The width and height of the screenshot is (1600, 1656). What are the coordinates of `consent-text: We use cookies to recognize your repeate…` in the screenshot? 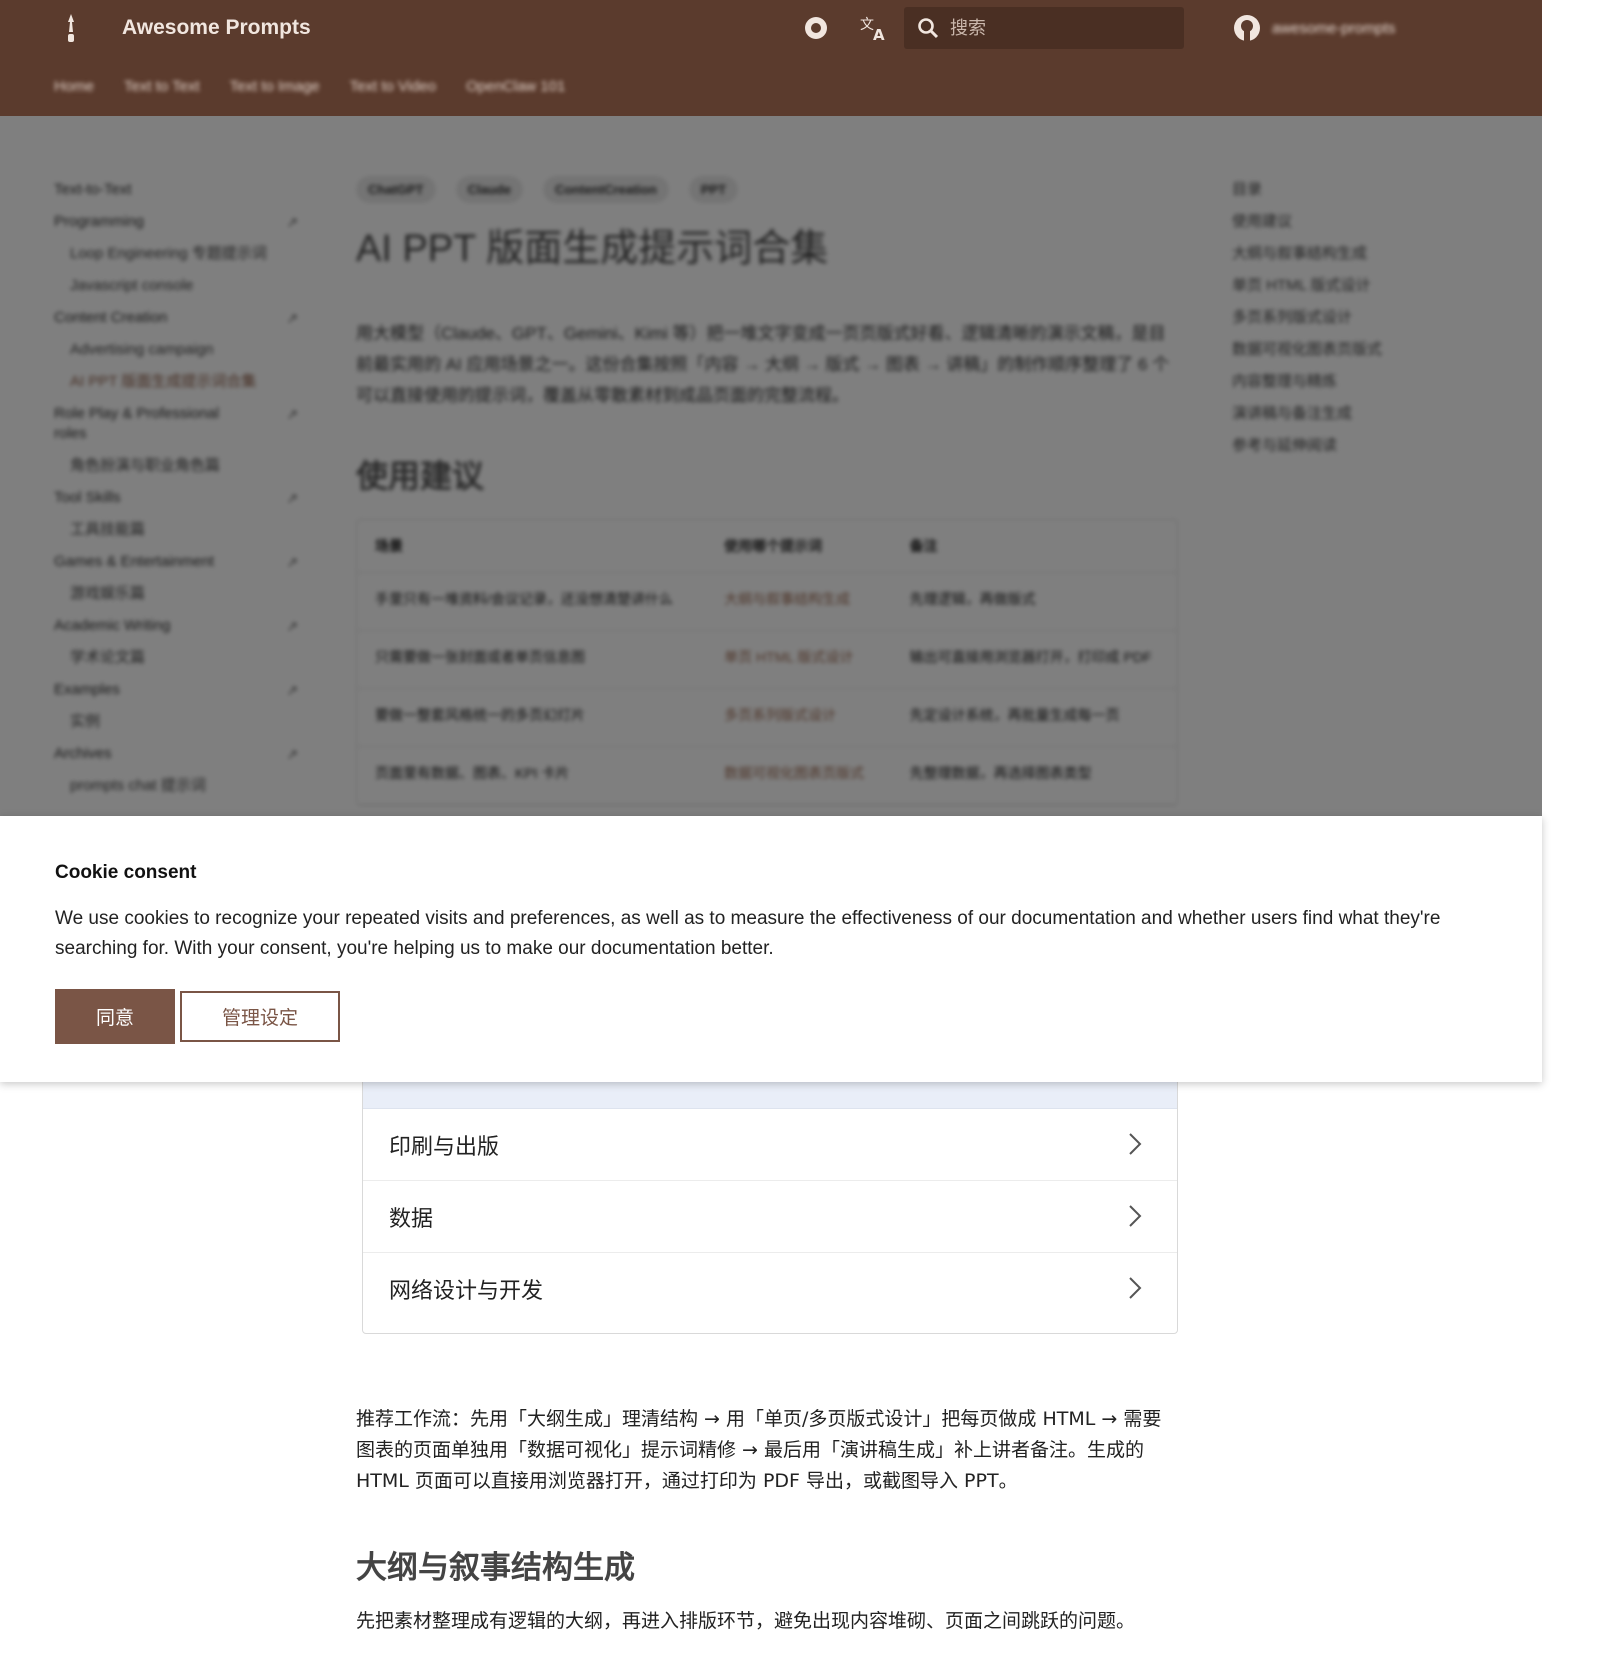 It's located at (748, 933).